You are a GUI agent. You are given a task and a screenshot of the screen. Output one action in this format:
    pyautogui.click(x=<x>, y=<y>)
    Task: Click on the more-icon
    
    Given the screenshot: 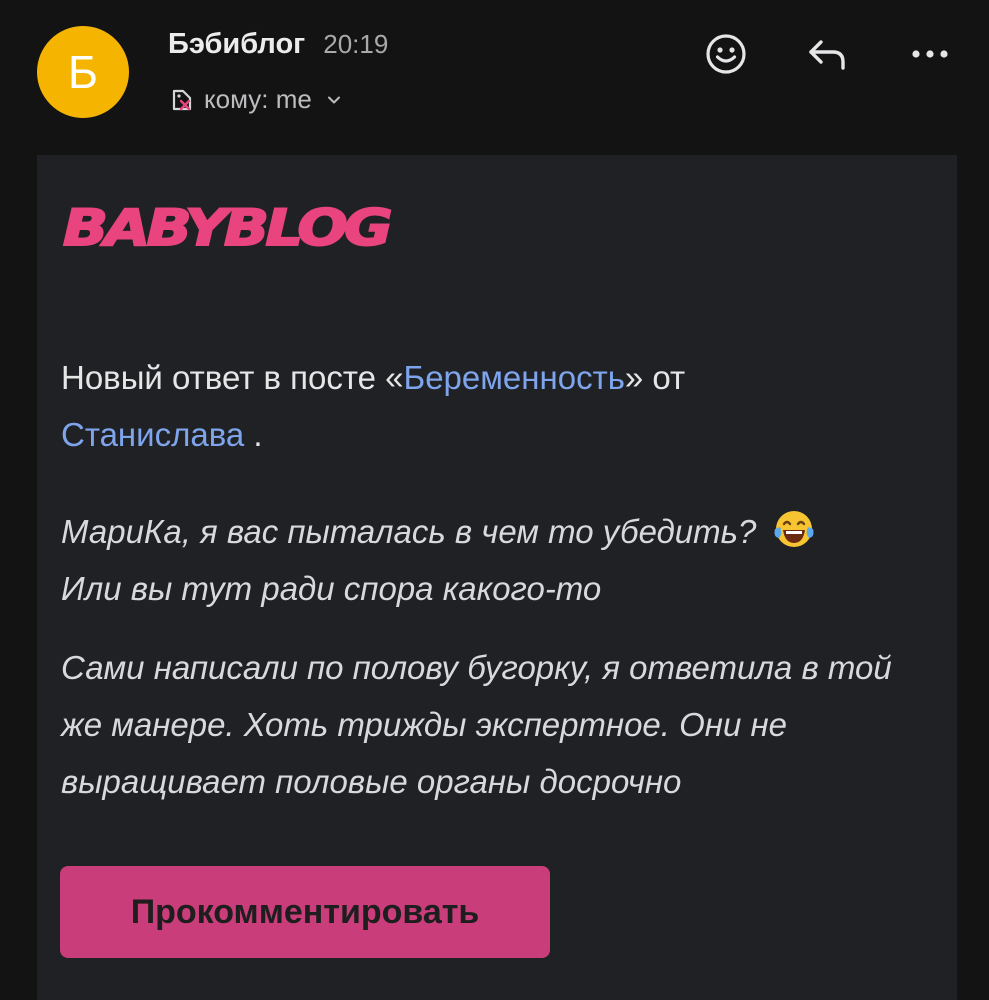 What is the action you would take?
    pyautogui.click(x=930, y=54)
    